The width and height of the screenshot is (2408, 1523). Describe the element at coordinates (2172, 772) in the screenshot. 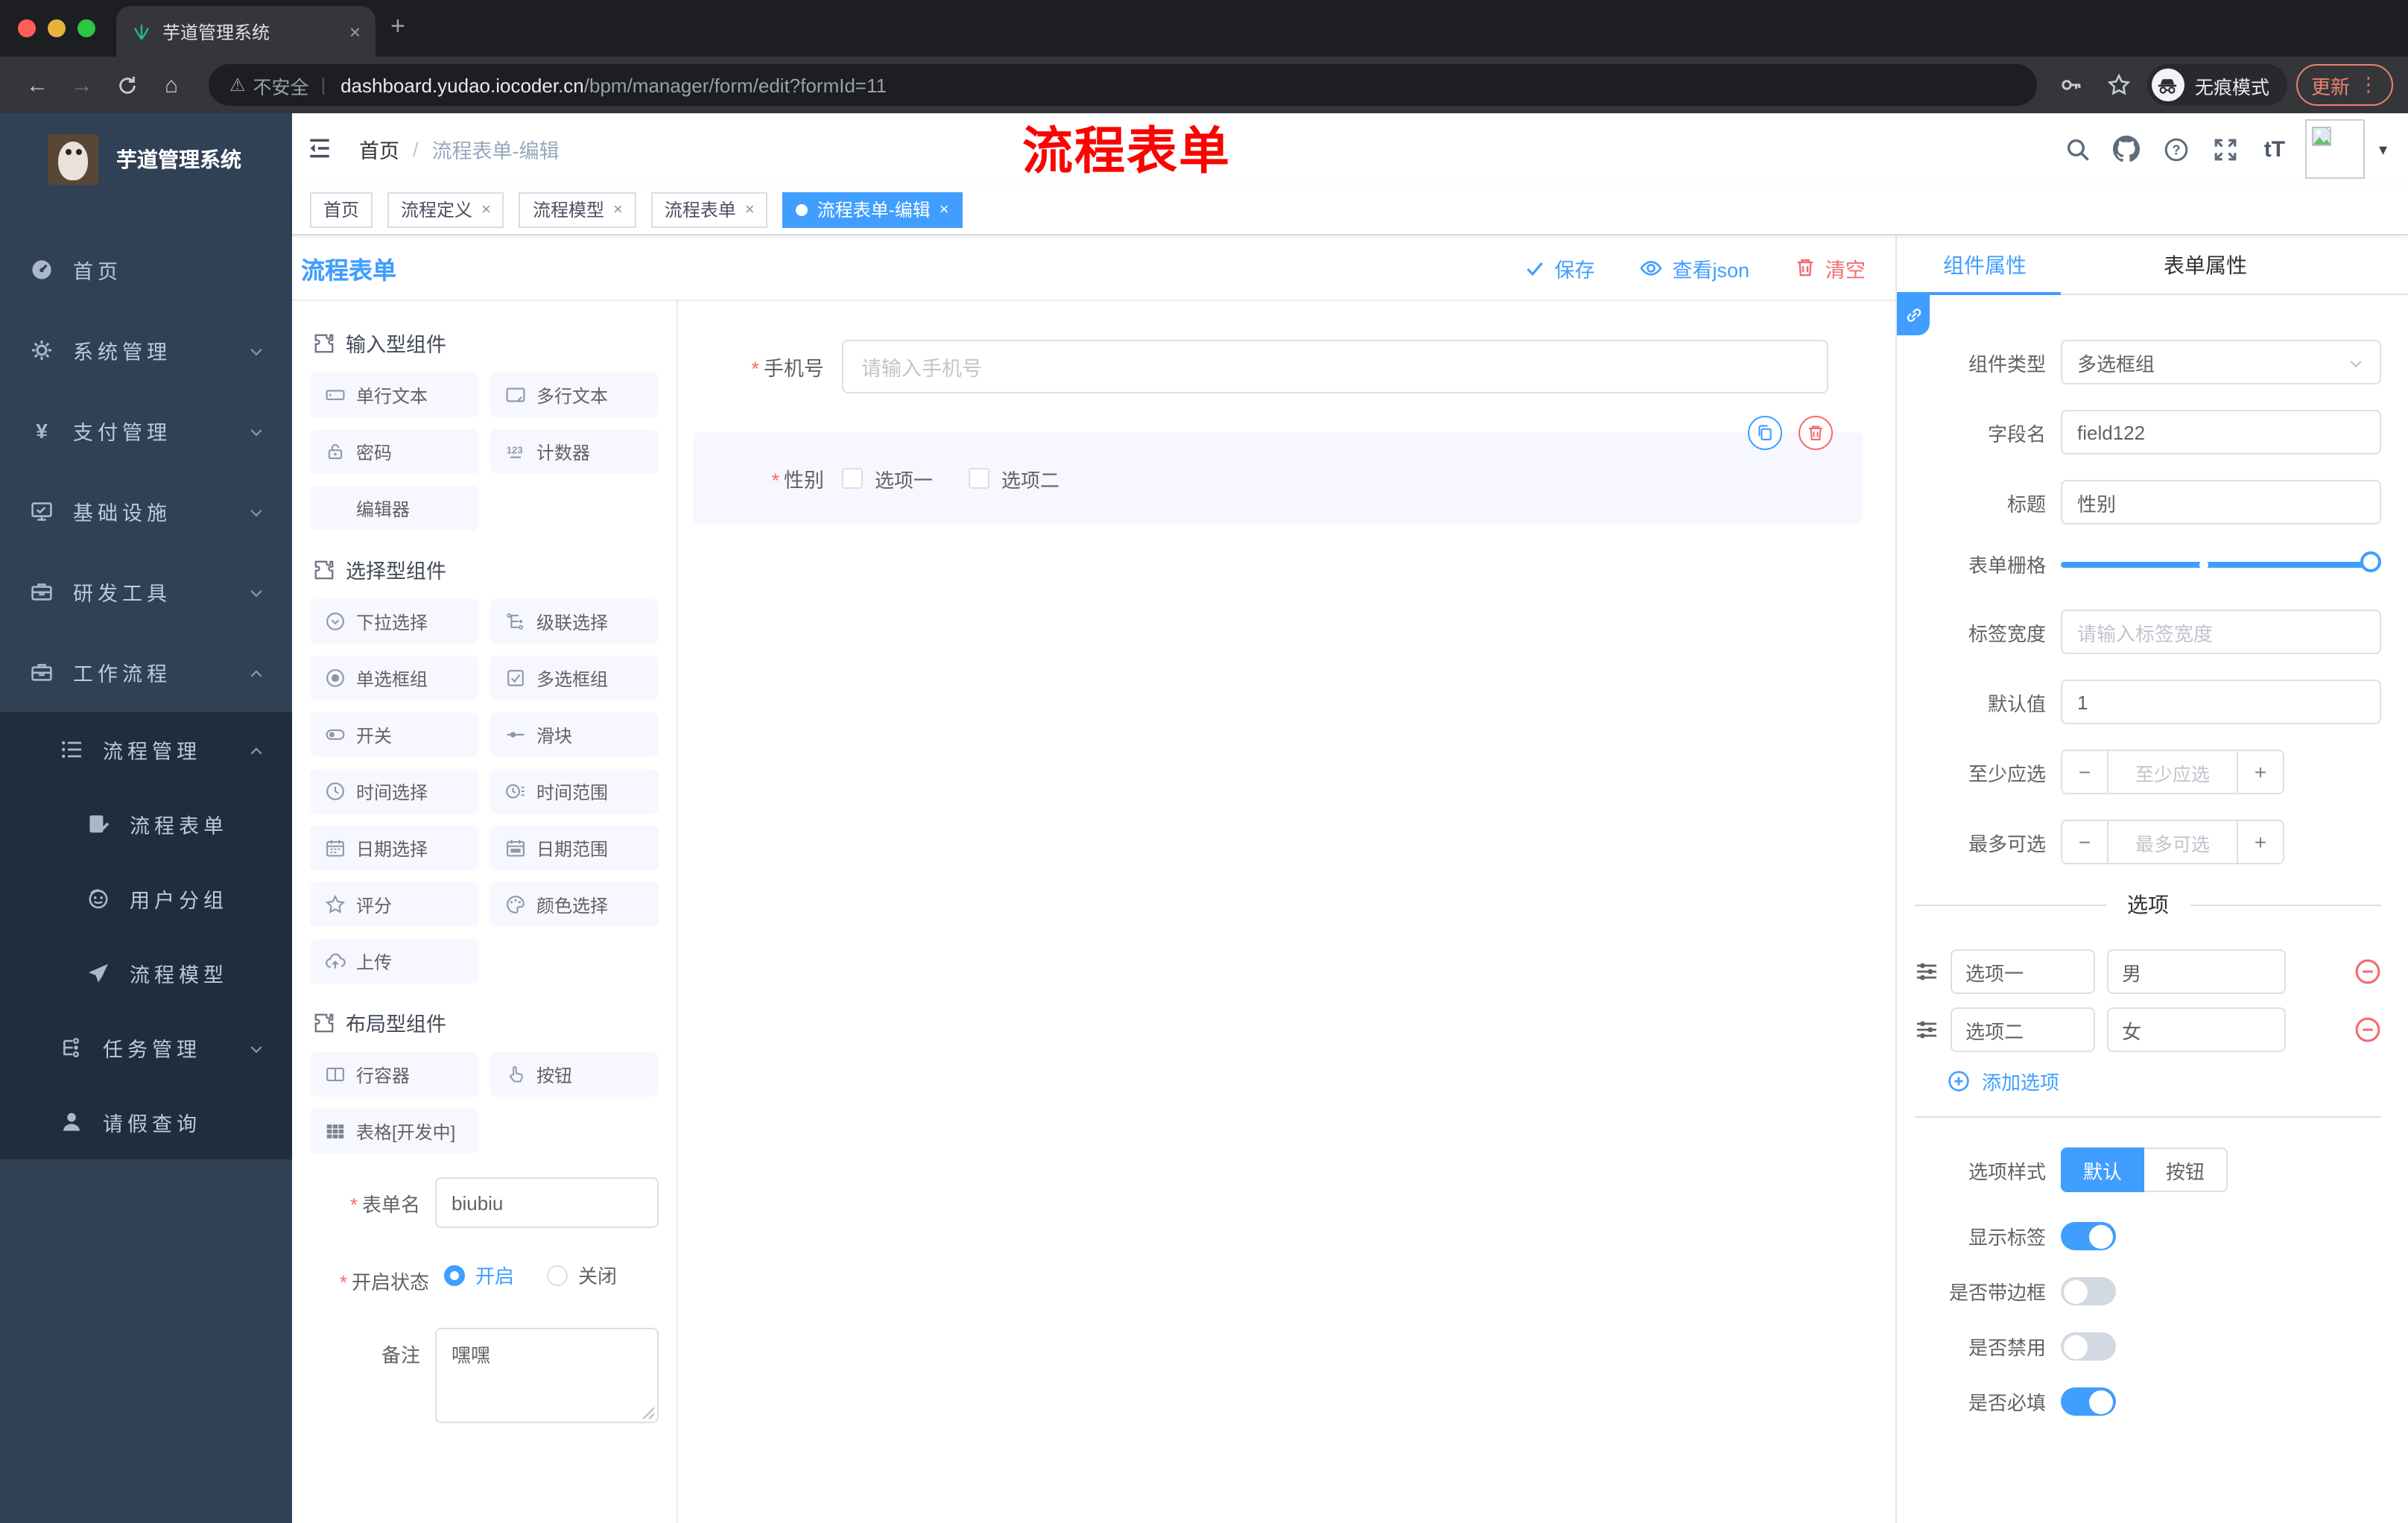

I see `min-select-input: 至少应选` at that location.